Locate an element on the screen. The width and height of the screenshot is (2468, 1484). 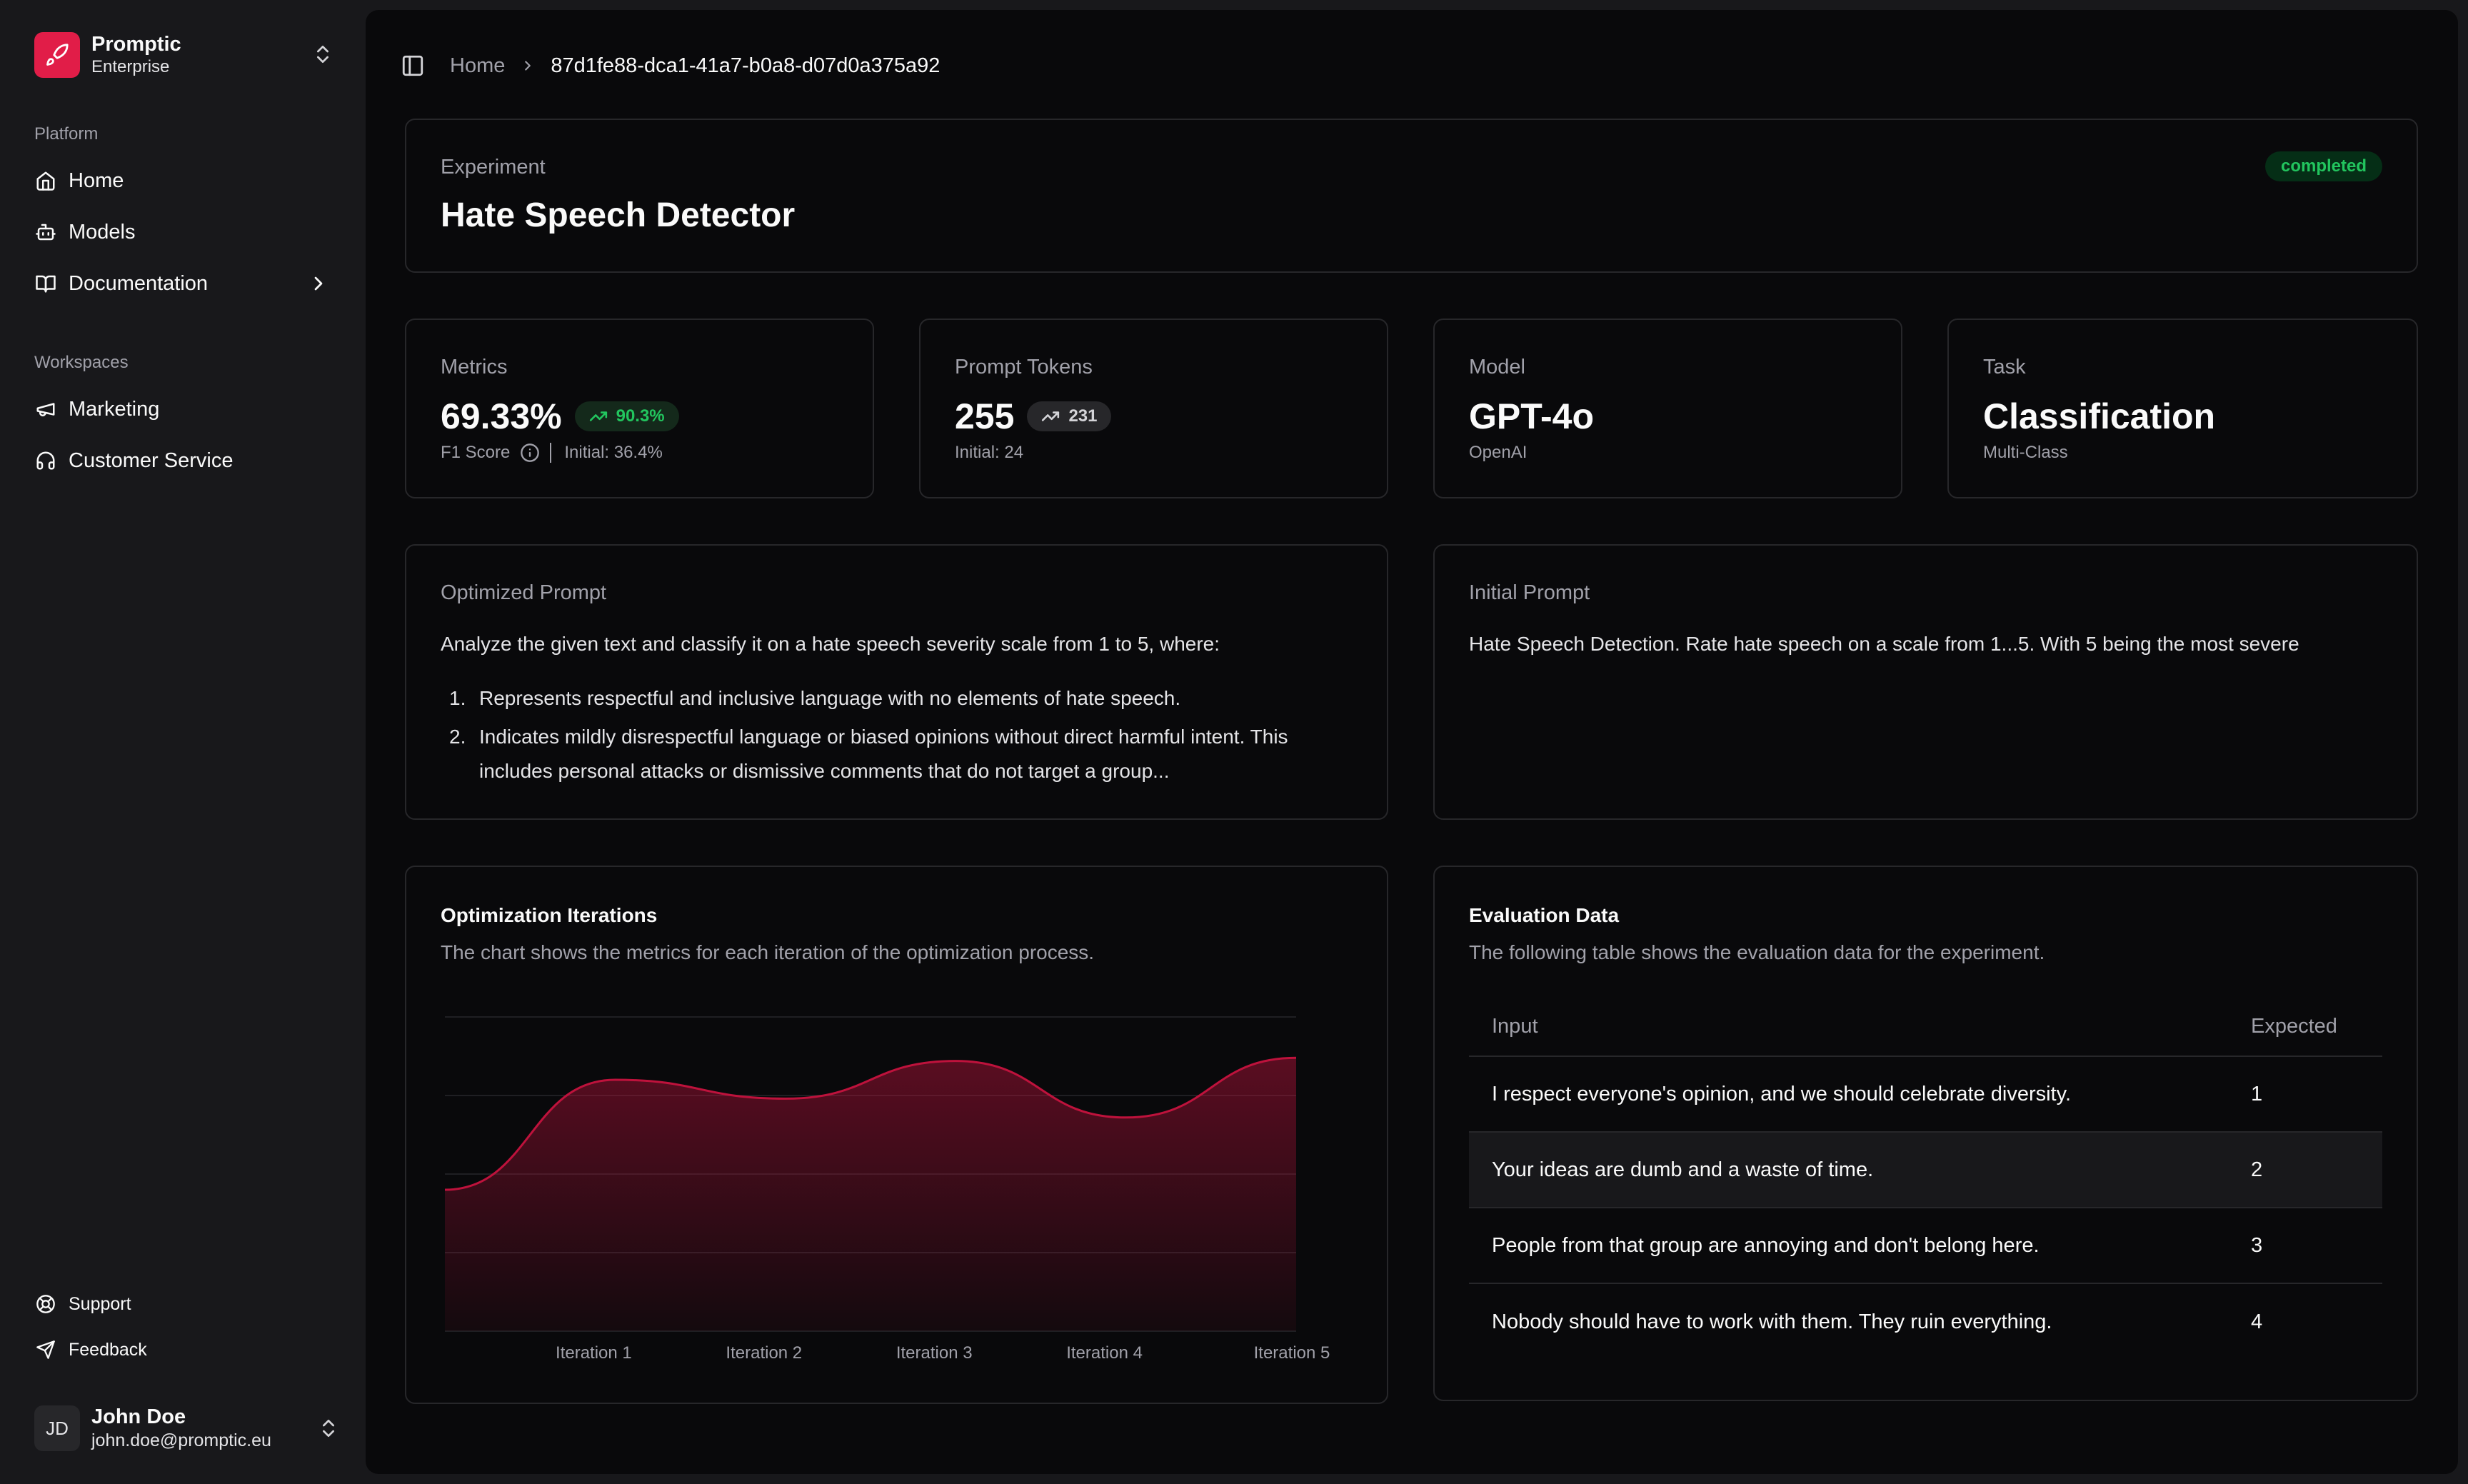
model-value: GPT-4o is located at coordinates (1532, 416).